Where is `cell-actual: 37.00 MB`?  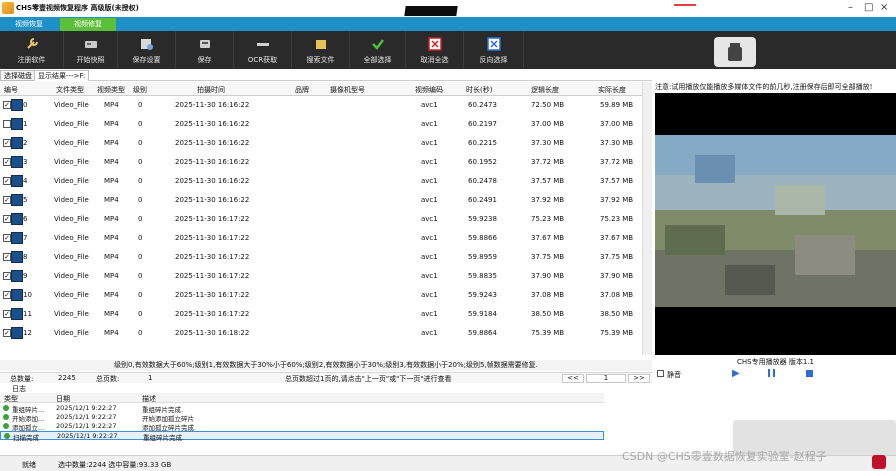
cell-actual: 37.00 MB is located at coordinates (617, 124).